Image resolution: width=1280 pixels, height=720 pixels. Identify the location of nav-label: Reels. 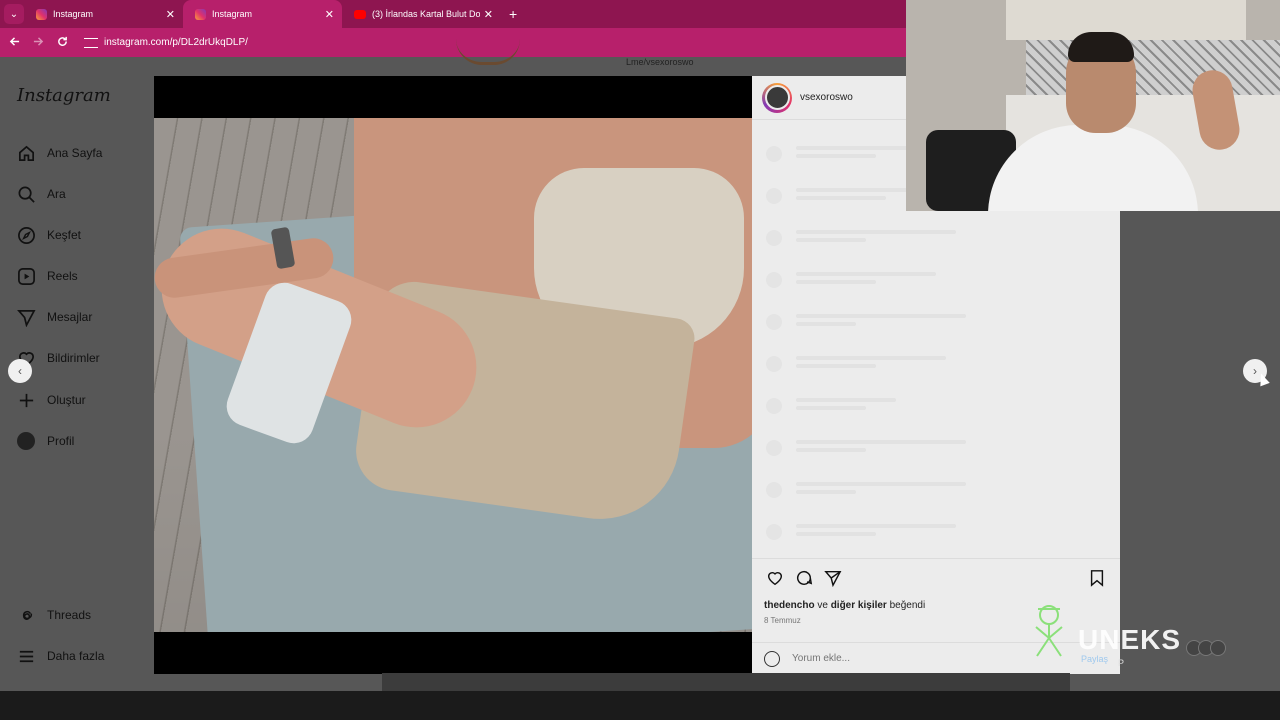
(62, 276).